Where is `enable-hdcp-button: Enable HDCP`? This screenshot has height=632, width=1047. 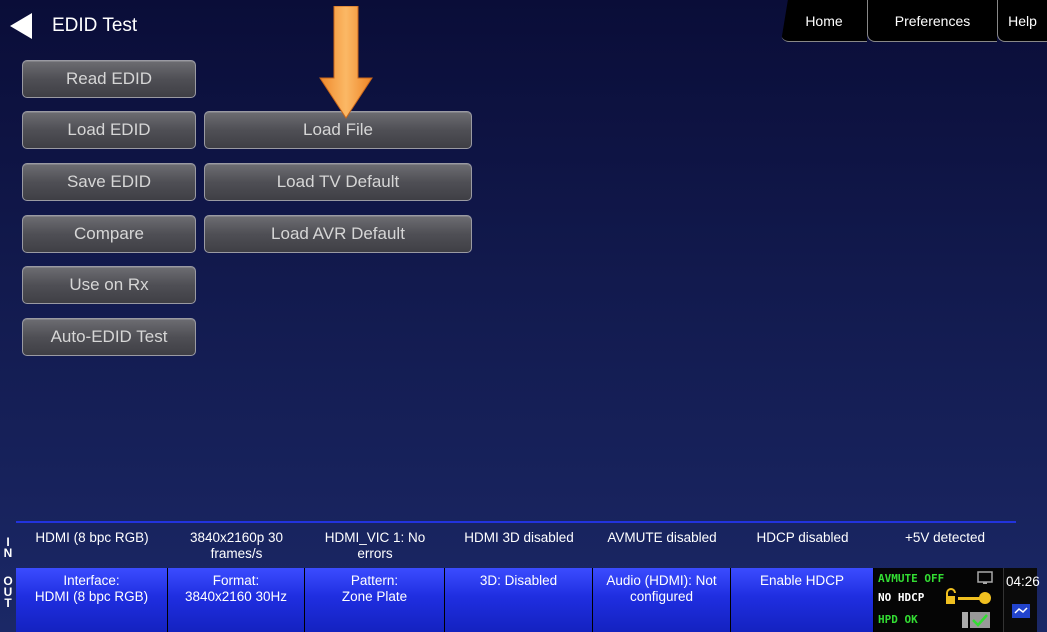 enable-hdcp-button: Enable HDCP is located at coordinates (802, 600).